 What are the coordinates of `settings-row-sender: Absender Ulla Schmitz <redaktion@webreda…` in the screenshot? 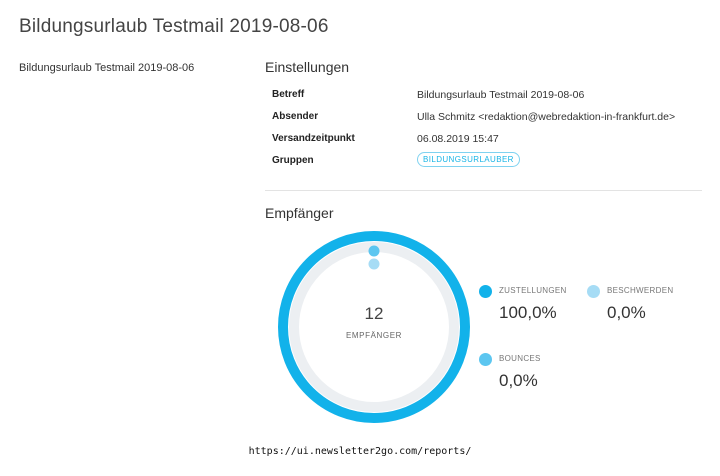 It's located at (487, 122).